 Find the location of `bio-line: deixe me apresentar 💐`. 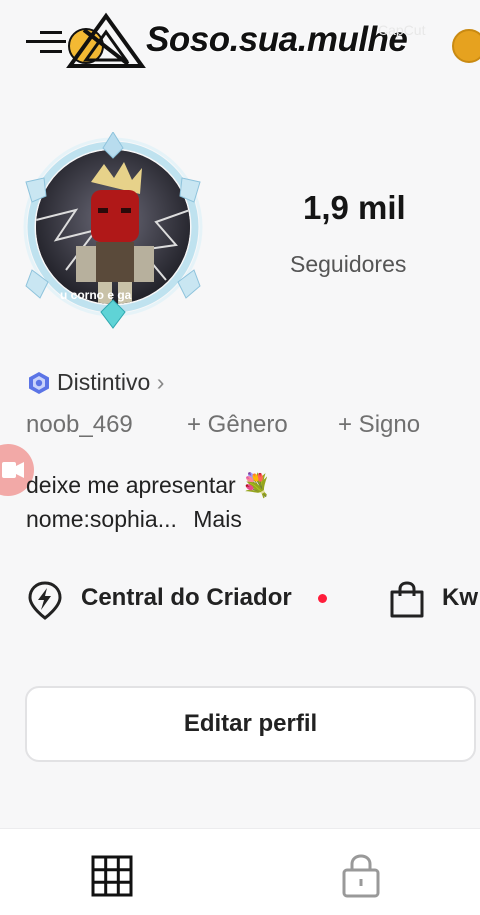

bio-line: deixe me apresentar 💐 is located at coordinates (148, 485).